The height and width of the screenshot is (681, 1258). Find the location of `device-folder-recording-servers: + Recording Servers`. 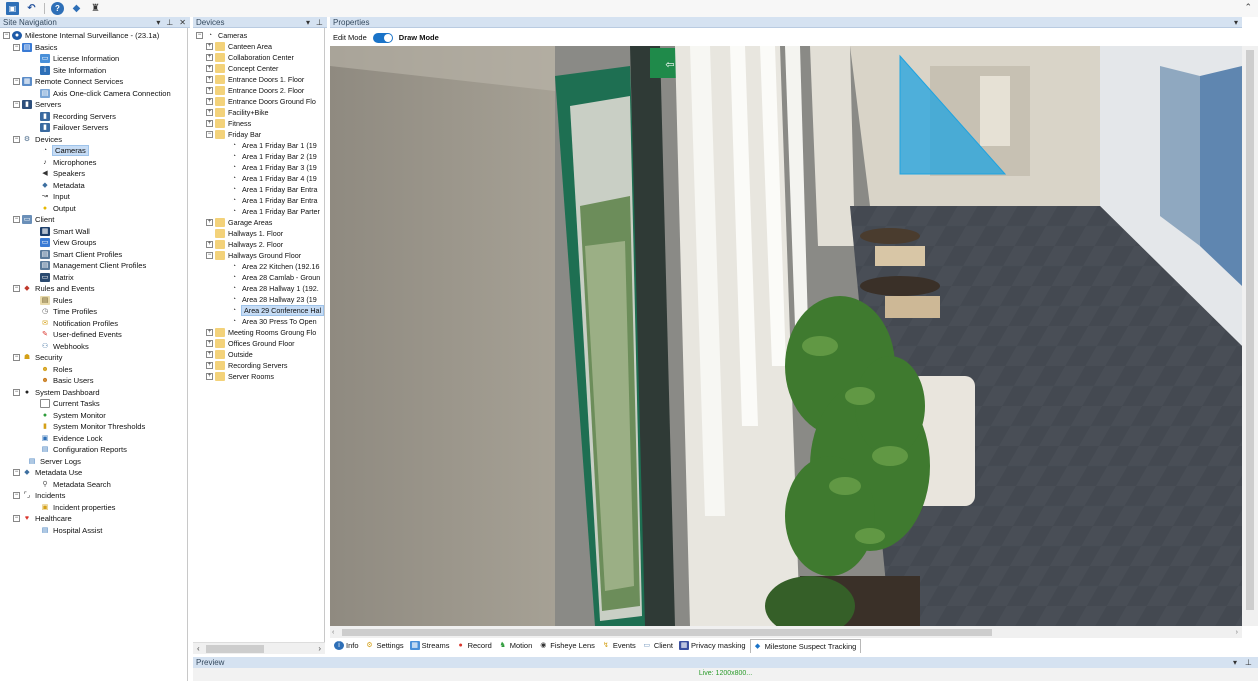

device-folder-recording-servers: + Recording Servers is located at coordinates (247, 366).